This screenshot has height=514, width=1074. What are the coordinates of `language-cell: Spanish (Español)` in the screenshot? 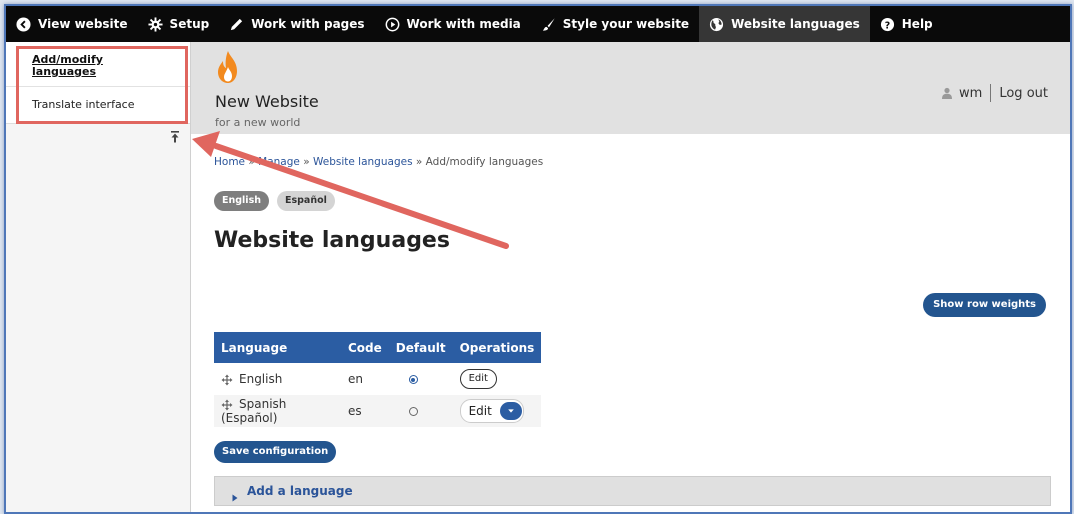 It's located at (277, 411).